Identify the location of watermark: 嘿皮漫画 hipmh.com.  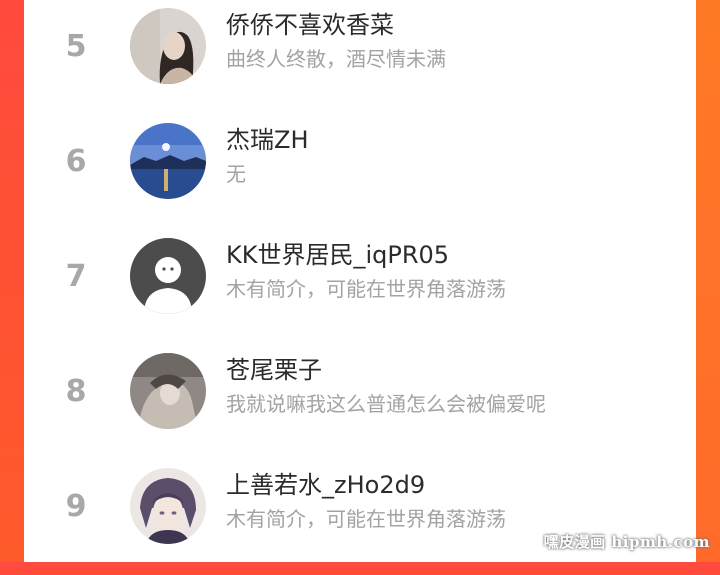
(626, 542).